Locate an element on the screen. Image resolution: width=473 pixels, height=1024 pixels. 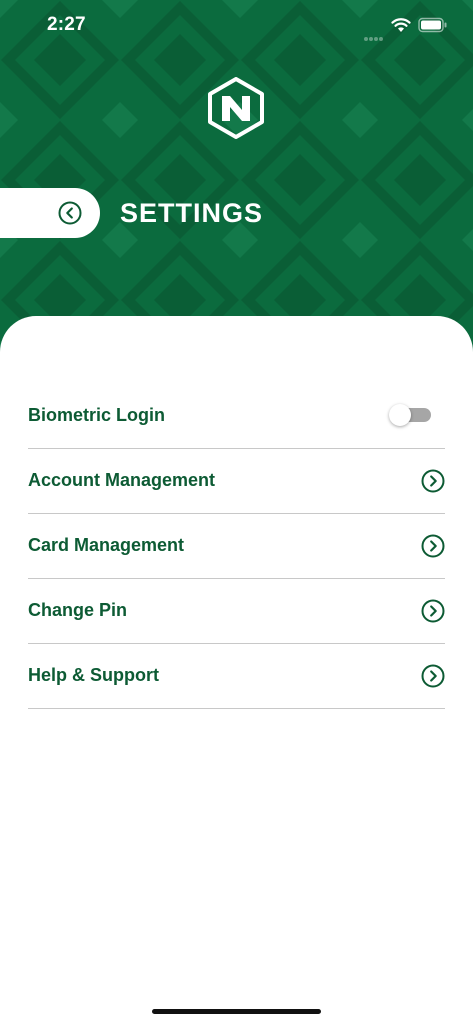
settings-item-label: Account Management is located at coordinates (122, 480).